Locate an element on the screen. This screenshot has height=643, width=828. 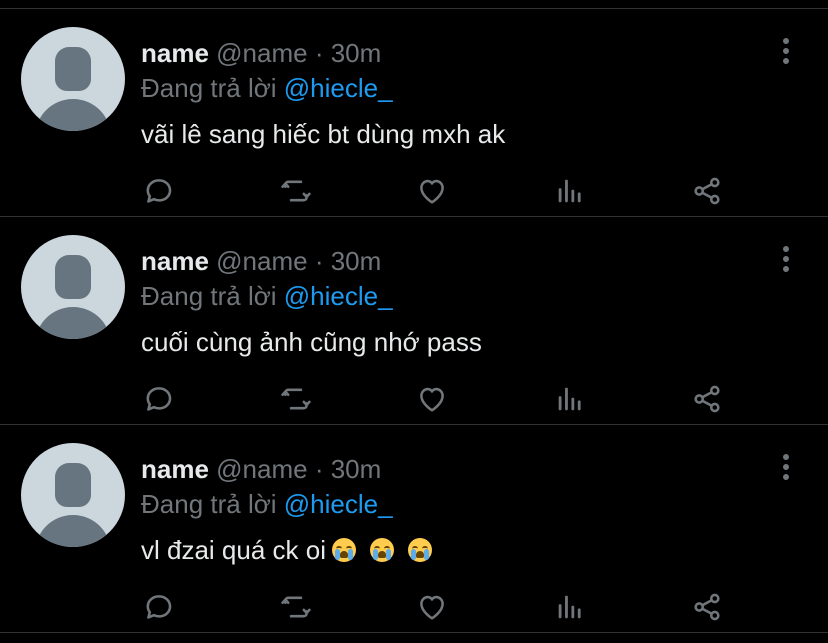
tweet-emojis is located at coordinates (379, 550).